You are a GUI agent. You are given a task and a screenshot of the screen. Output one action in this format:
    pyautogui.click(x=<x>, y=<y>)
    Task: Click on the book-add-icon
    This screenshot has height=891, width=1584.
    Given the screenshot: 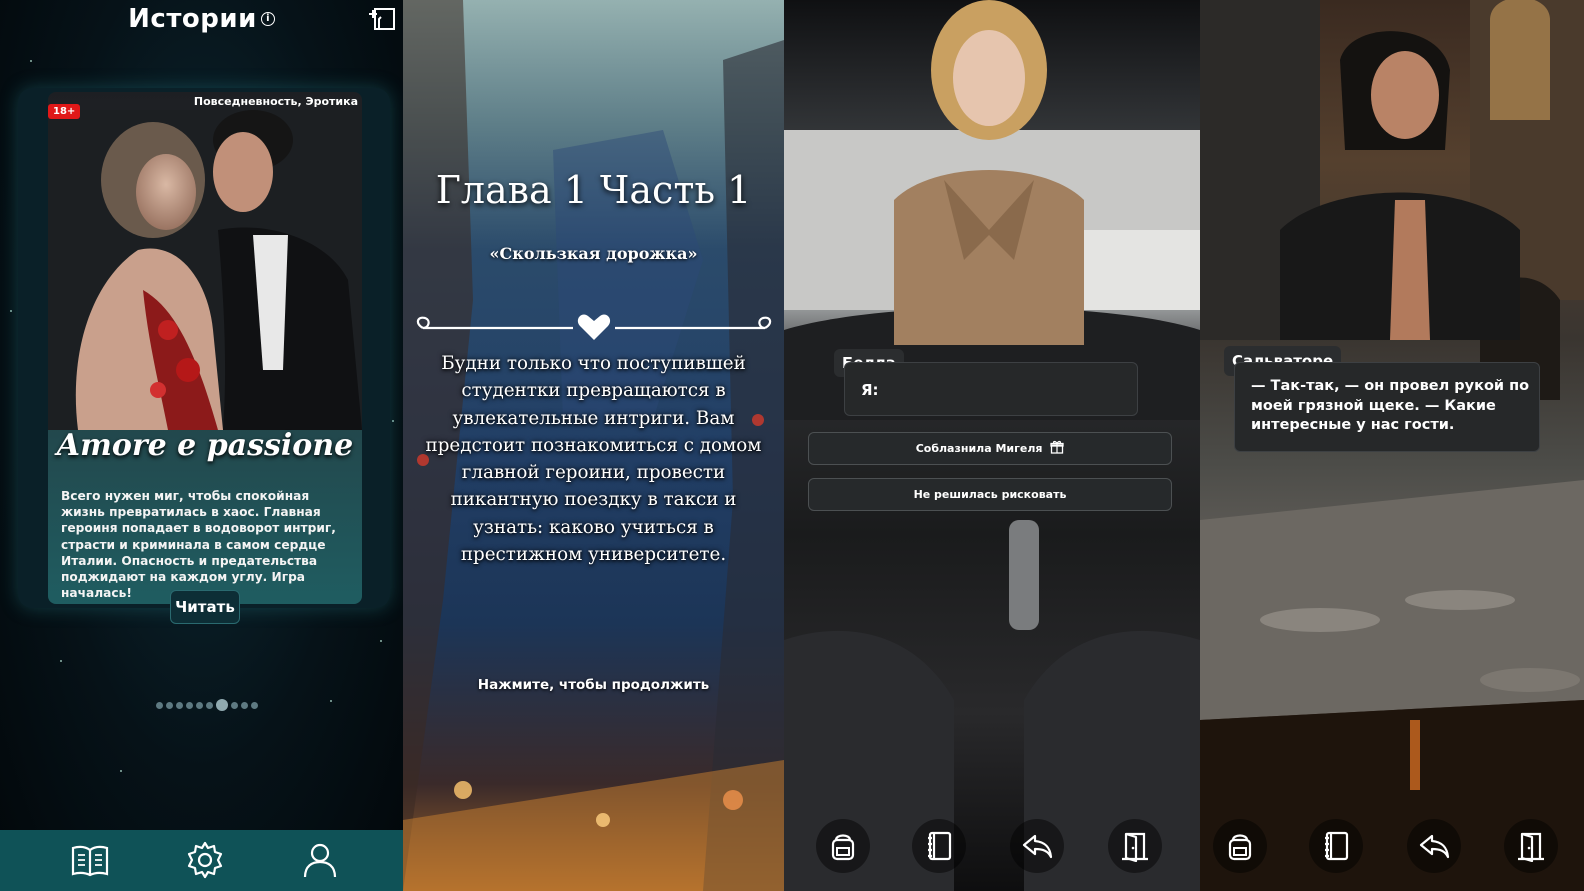 What is the action you would take?
    pyautogui.click(x=382, y=19)
    